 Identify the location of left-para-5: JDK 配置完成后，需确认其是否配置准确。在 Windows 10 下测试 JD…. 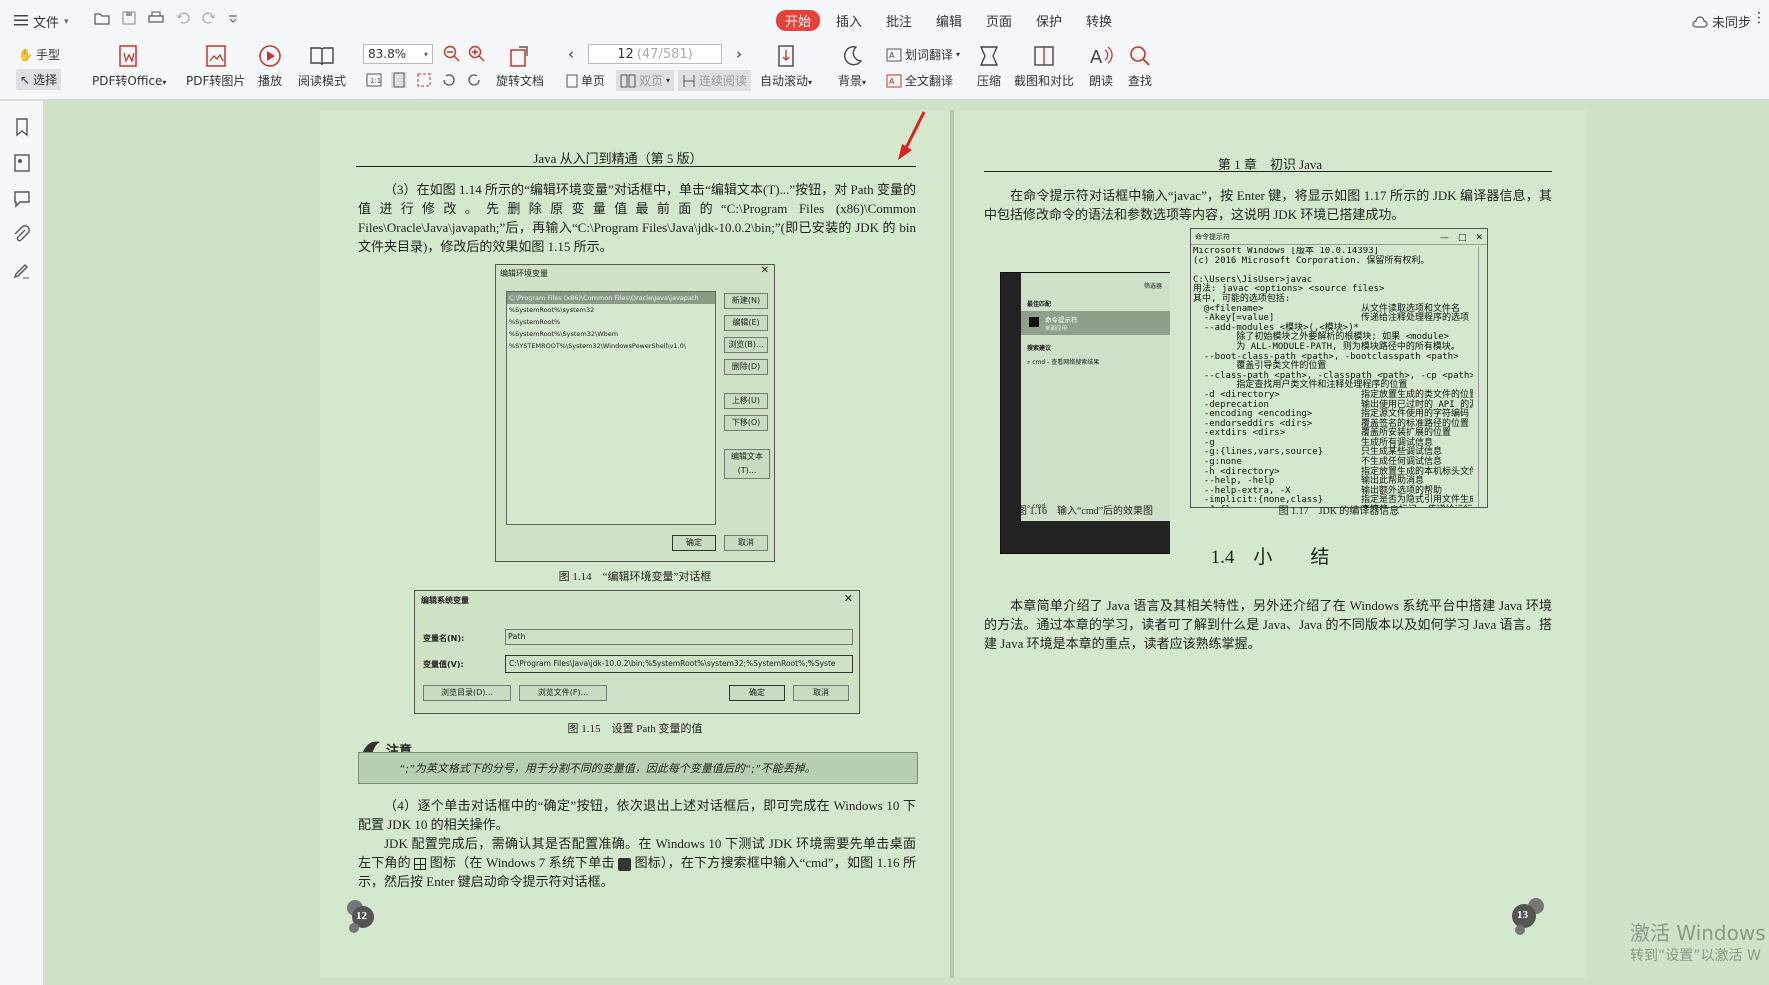
(637, 862).